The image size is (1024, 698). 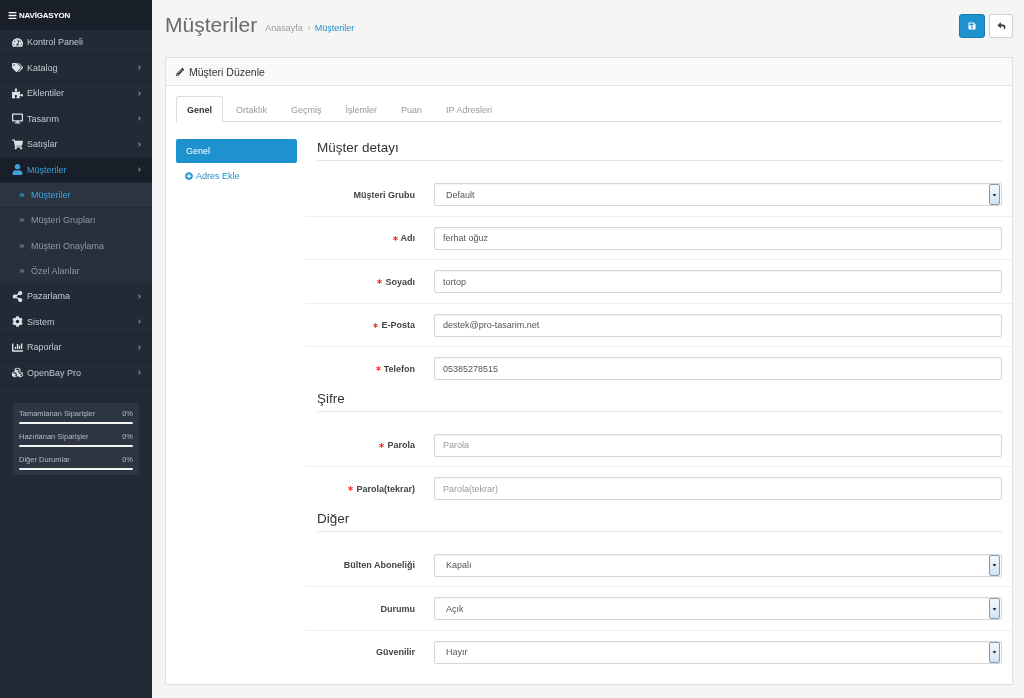 I want to click on nav-subitem: Müşteri Onaylama, so click(x=76, y=246).